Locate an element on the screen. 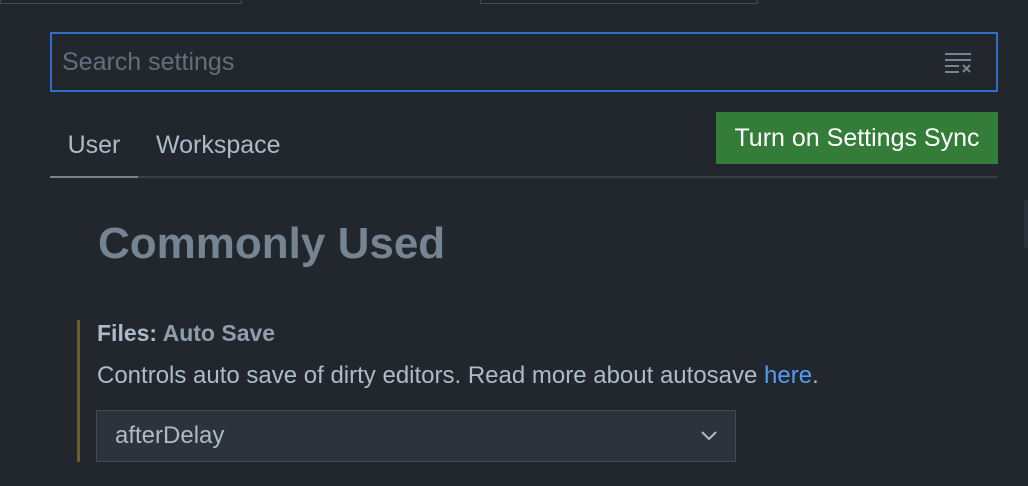  clear-filter-icon is located at coordinates (958, 62).